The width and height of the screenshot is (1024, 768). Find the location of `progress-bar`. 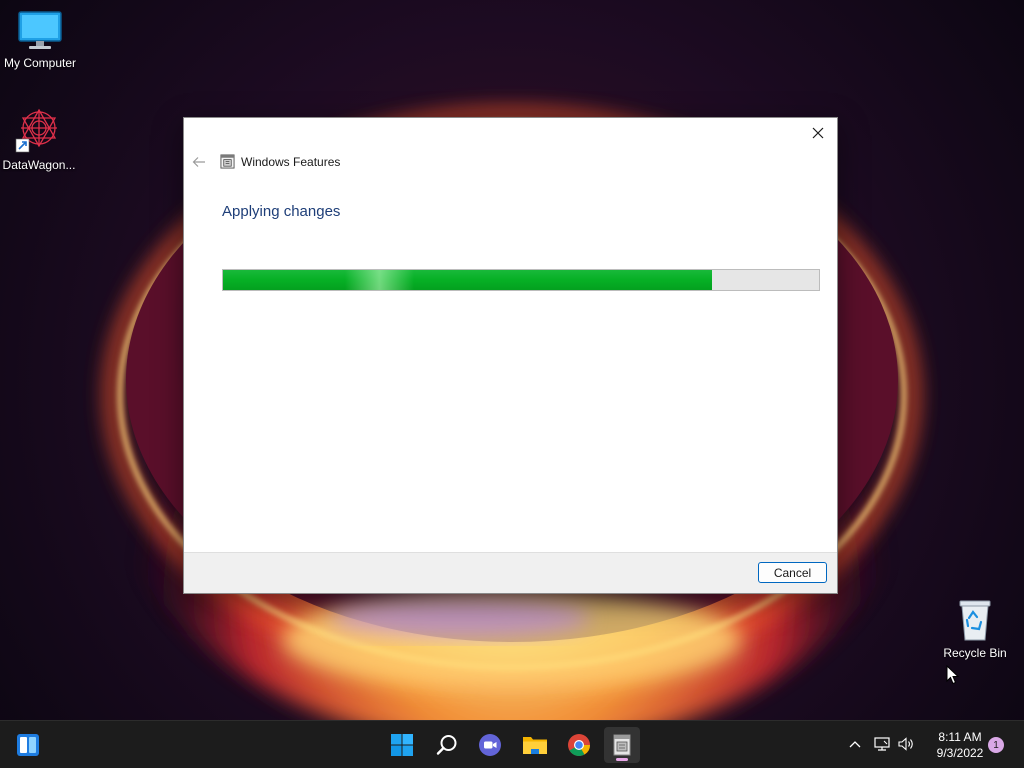

progress-bar is located at coordinates (521, 280).